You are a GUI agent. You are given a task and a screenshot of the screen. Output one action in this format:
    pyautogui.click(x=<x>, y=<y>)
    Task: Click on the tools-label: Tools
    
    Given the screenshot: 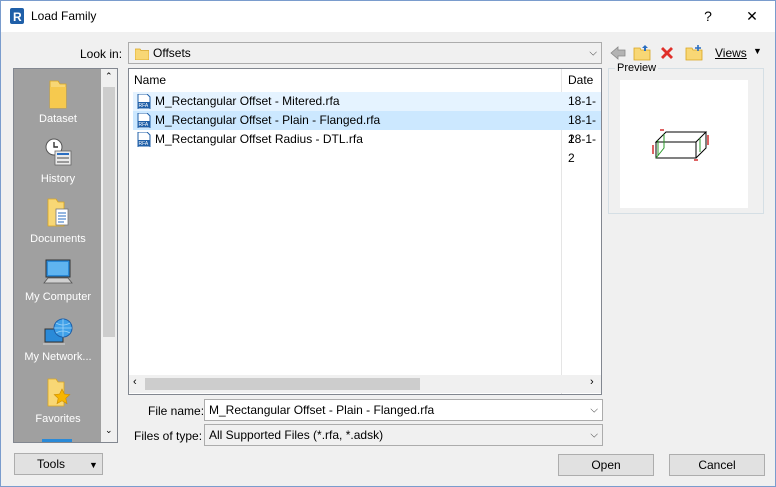 What is the action you would take?
    pyautogui.click(x=51, y=464)
    